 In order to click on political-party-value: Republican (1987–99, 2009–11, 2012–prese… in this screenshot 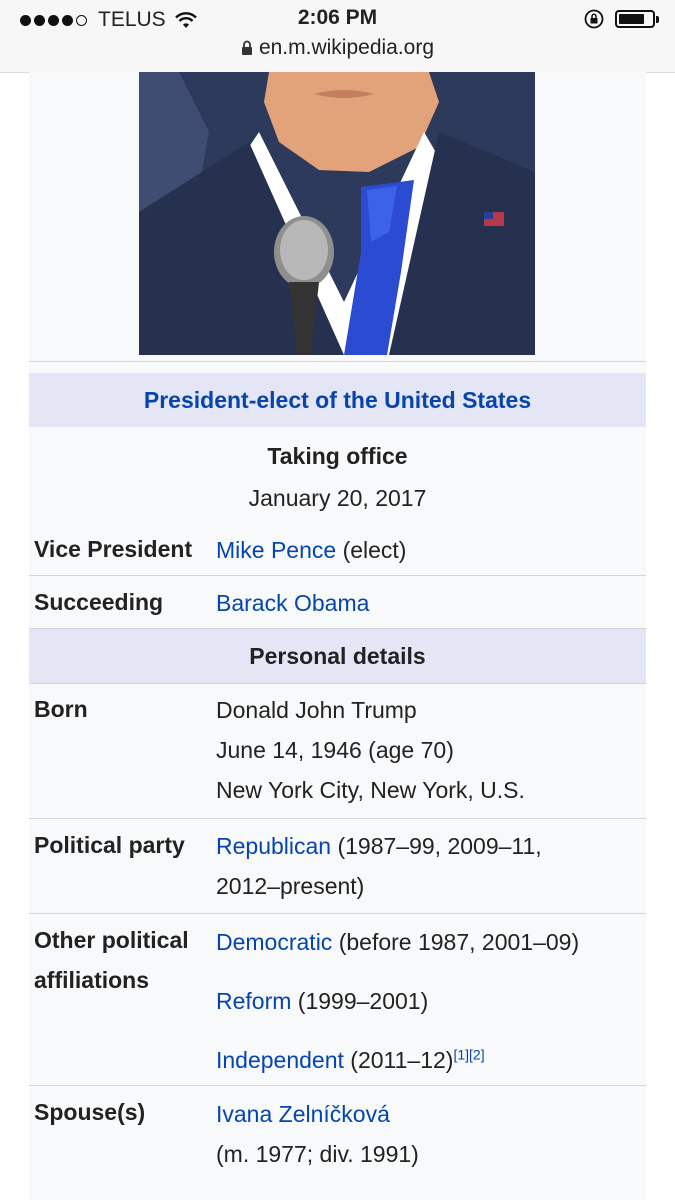, I will do `click(428, 866)`.